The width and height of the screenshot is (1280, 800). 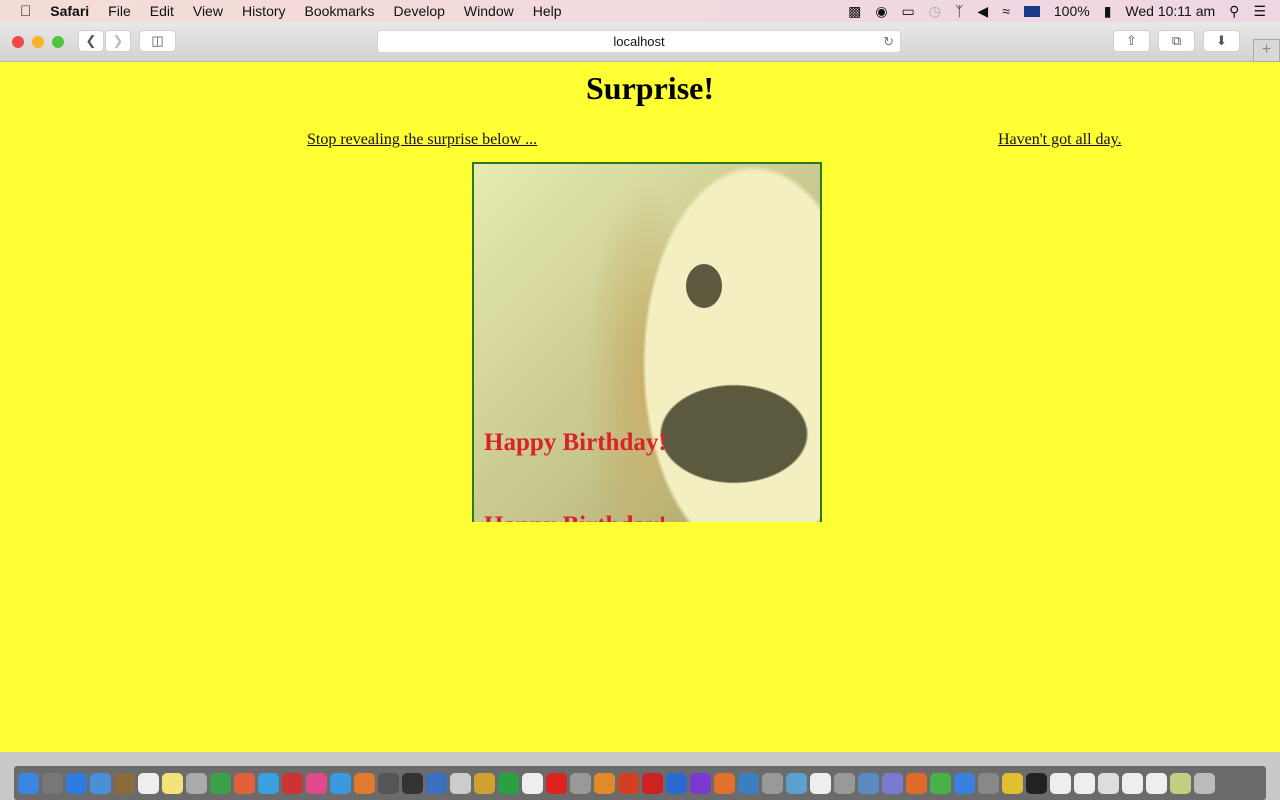 I want to click on chevron-right-icon: ❯, so click(x=118, y=40).